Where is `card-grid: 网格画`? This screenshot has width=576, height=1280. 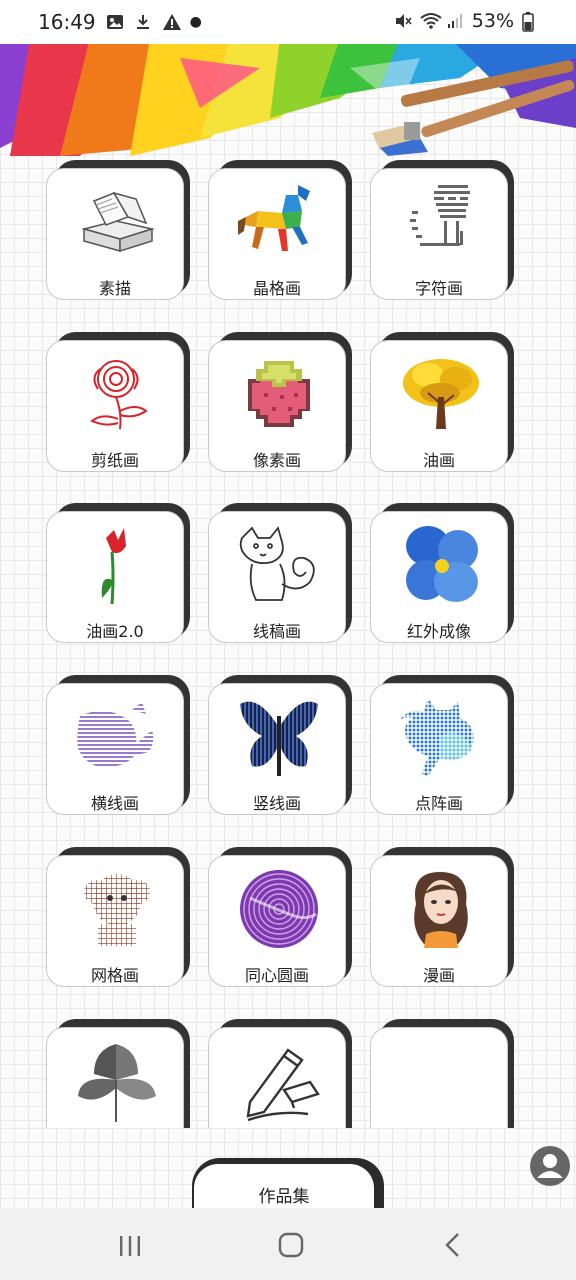 card-grid: 网格画 is located at coordinates (118, 917).